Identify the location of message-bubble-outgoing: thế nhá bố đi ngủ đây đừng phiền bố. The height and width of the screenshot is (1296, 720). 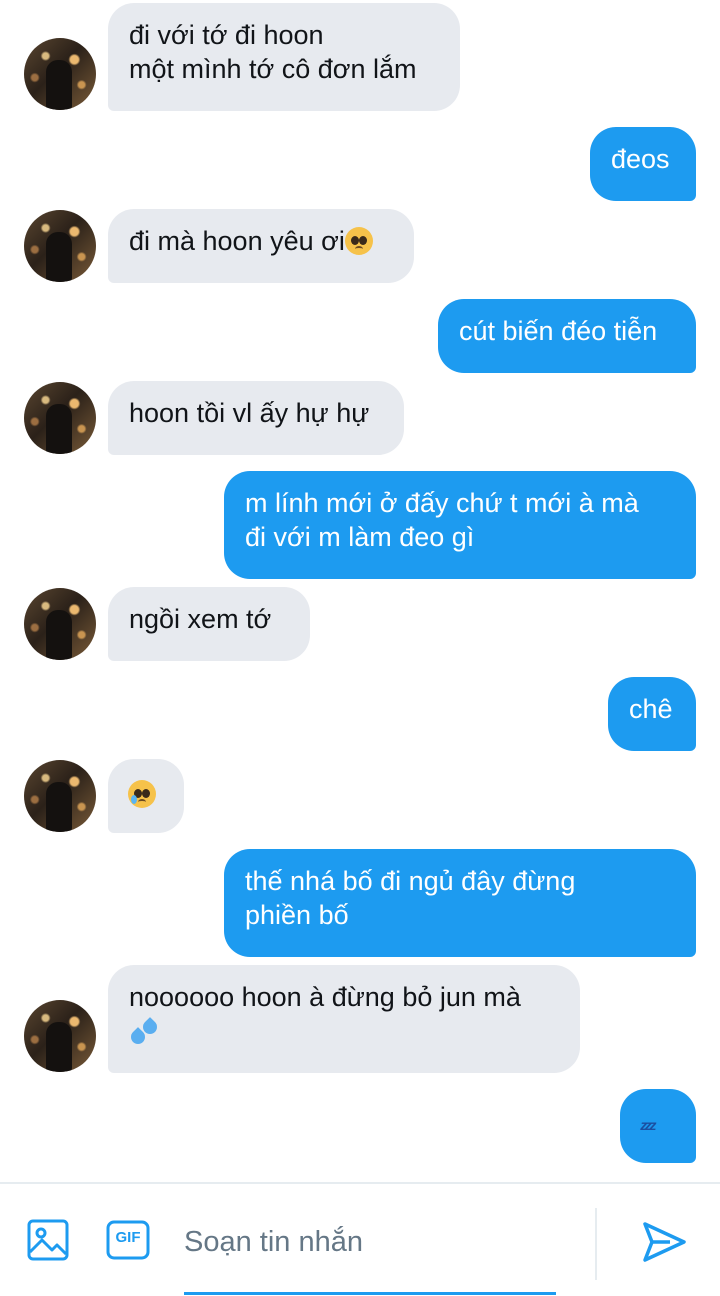
(460, 903).